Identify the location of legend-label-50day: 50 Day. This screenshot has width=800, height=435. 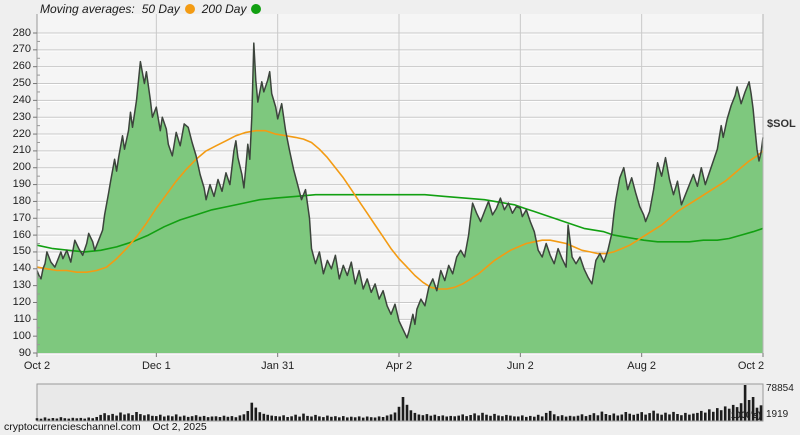
(160, 9).